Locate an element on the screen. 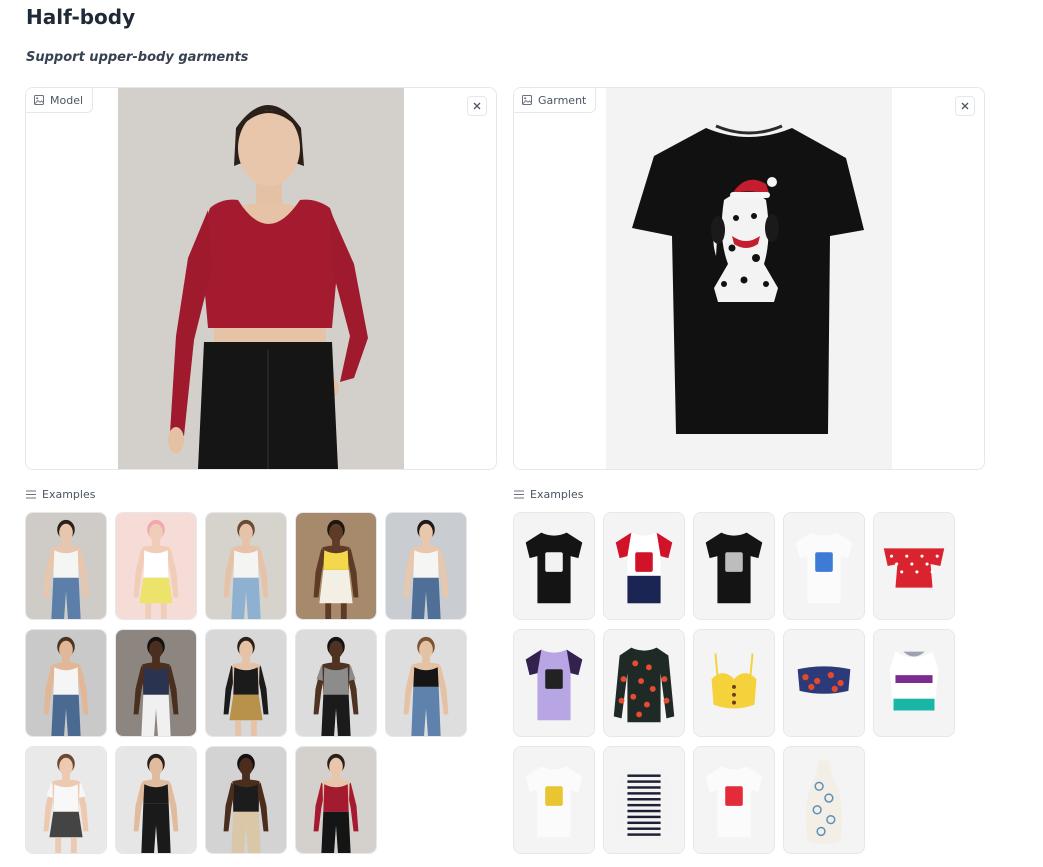 The width and height of the screenshot is (1043, 867). garment-label: Garment is located at coordinates (555, 100).